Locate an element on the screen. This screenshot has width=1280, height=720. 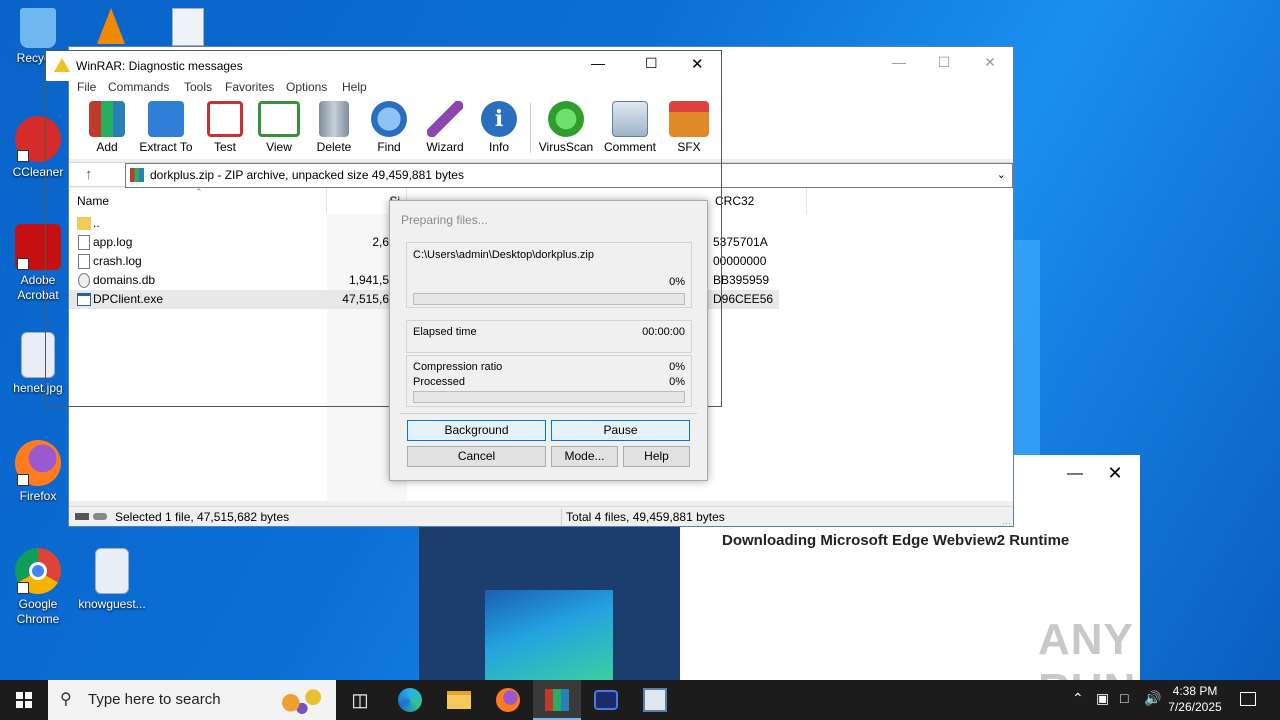
clock: 4:38 PM 7/26/2025 is located at coordinates (1195, 700).